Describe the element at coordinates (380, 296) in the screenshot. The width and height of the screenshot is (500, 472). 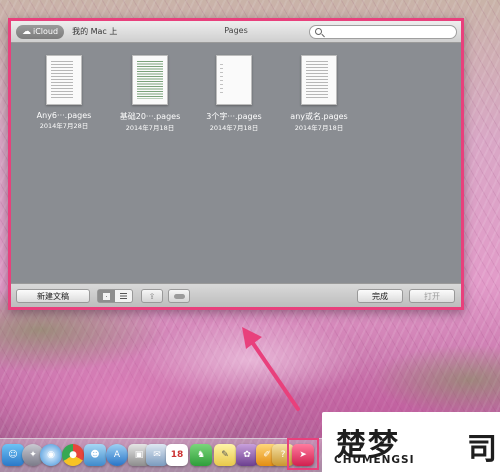
I see `done-button: 完成` at that location.